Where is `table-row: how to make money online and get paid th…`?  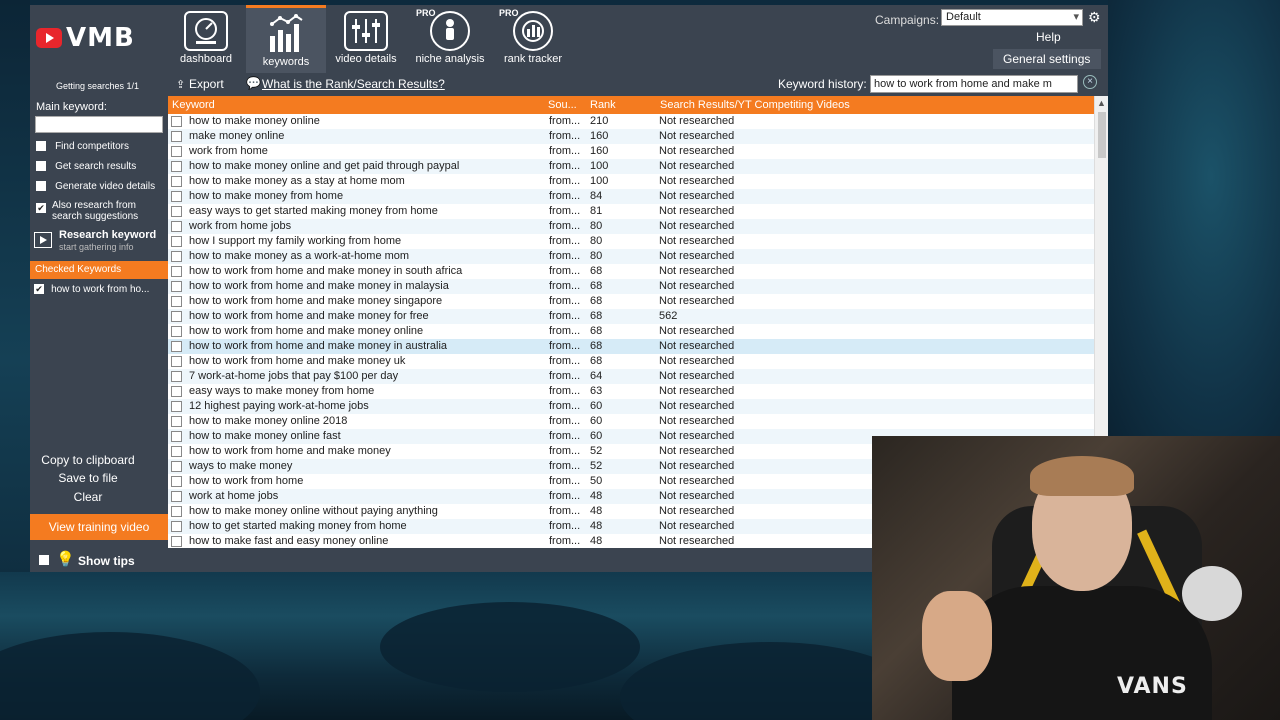 table-row: how to make money online and get paid th… is located at coordinates (631, 166).